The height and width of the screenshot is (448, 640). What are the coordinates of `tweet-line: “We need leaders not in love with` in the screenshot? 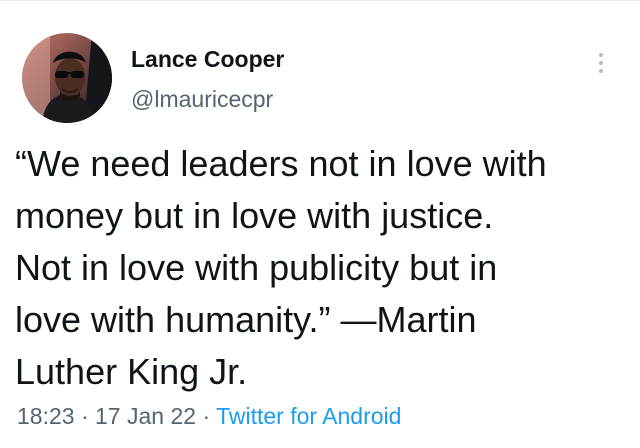 It's located at (281, 163).